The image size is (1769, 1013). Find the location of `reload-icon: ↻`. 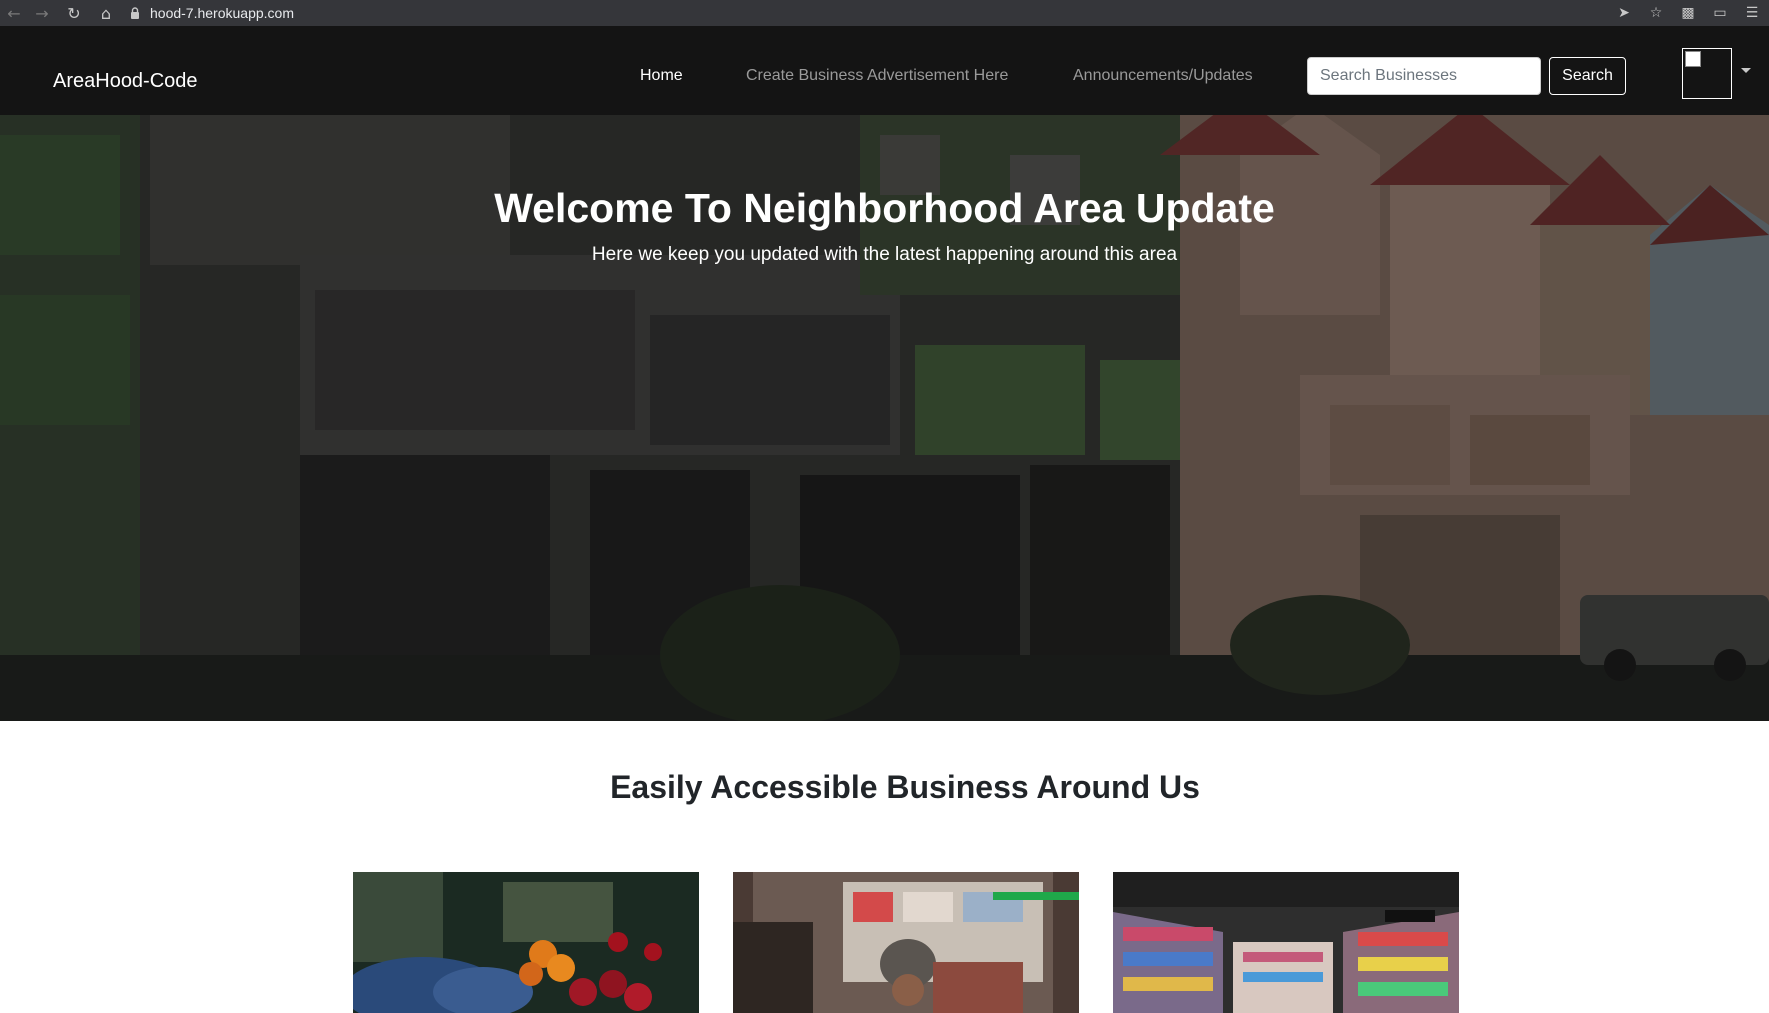

reload-icon: ↻ is located at coordinates (74, 13).